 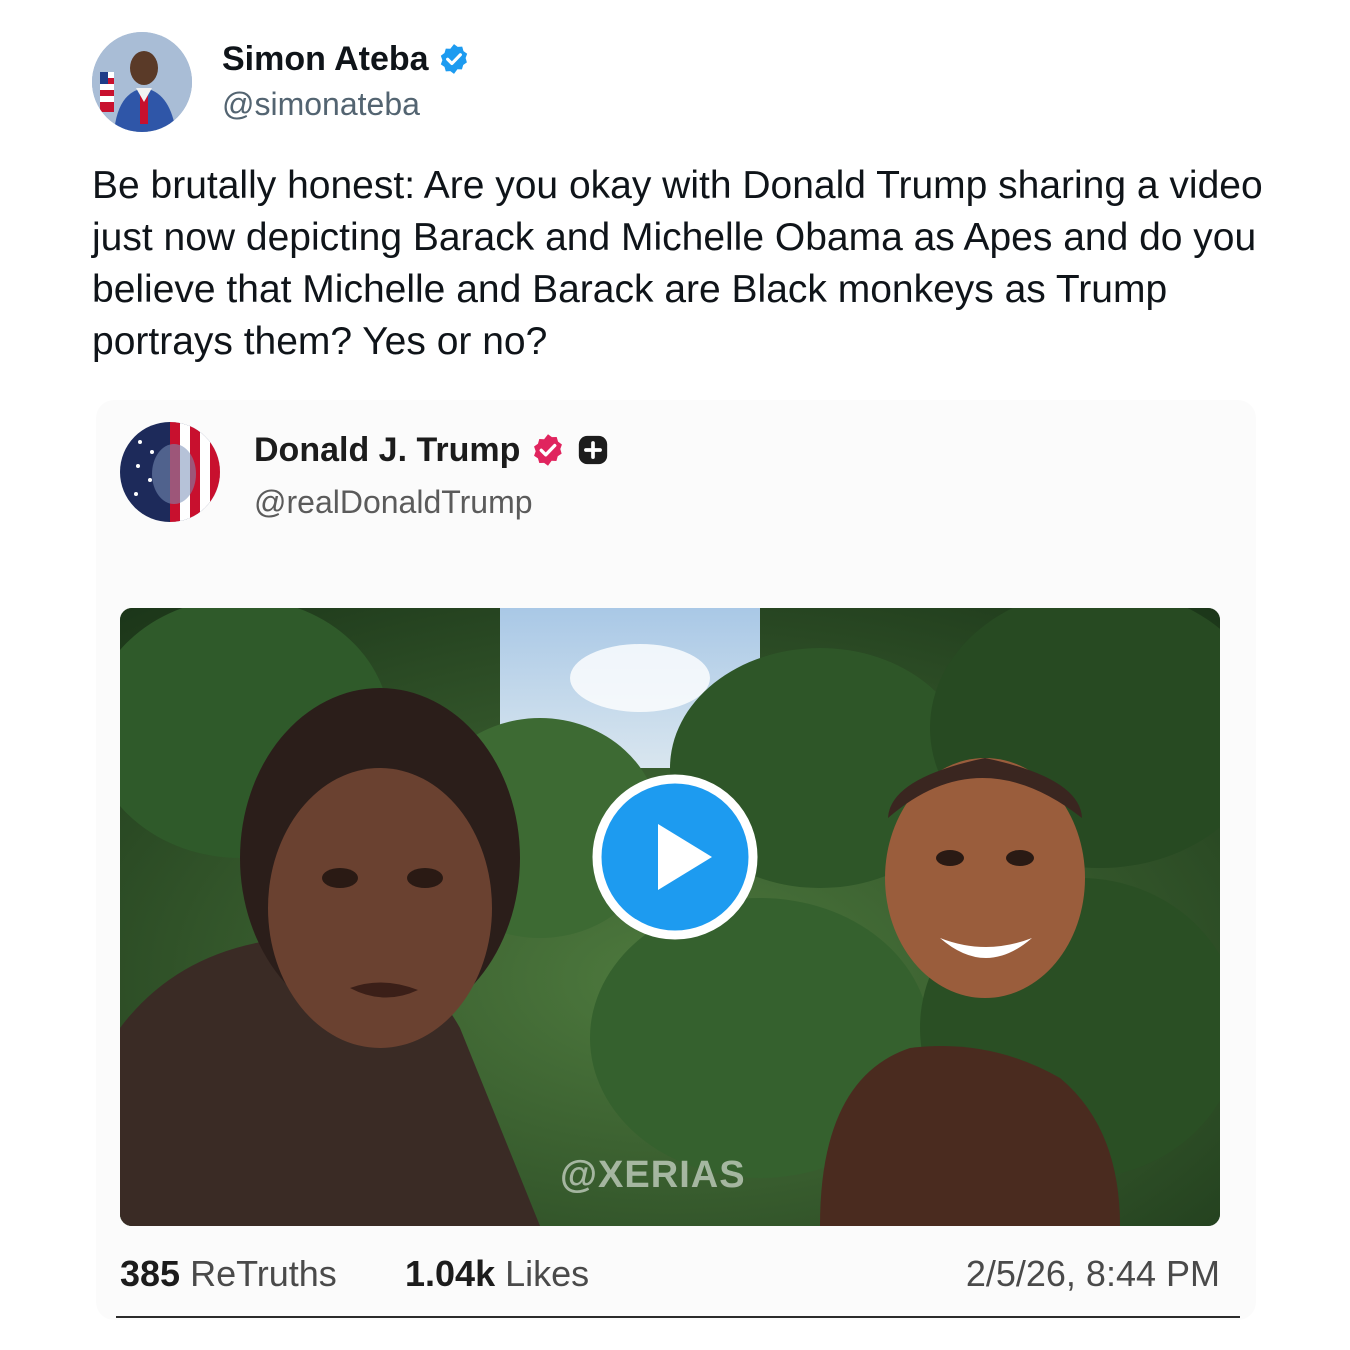 What do you see at coordinates (325, 59) in the screenshot?
I see `author-name-text: Simon Ateba` at bounding box center [325, 59].